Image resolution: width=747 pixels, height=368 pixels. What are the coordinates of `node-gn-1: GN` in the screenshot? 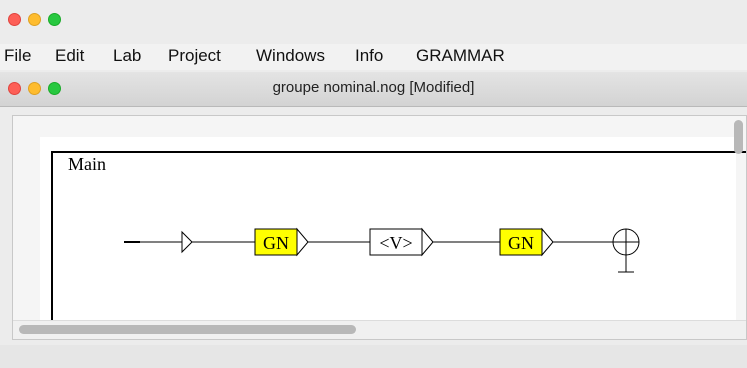 It's located at (281, 242).